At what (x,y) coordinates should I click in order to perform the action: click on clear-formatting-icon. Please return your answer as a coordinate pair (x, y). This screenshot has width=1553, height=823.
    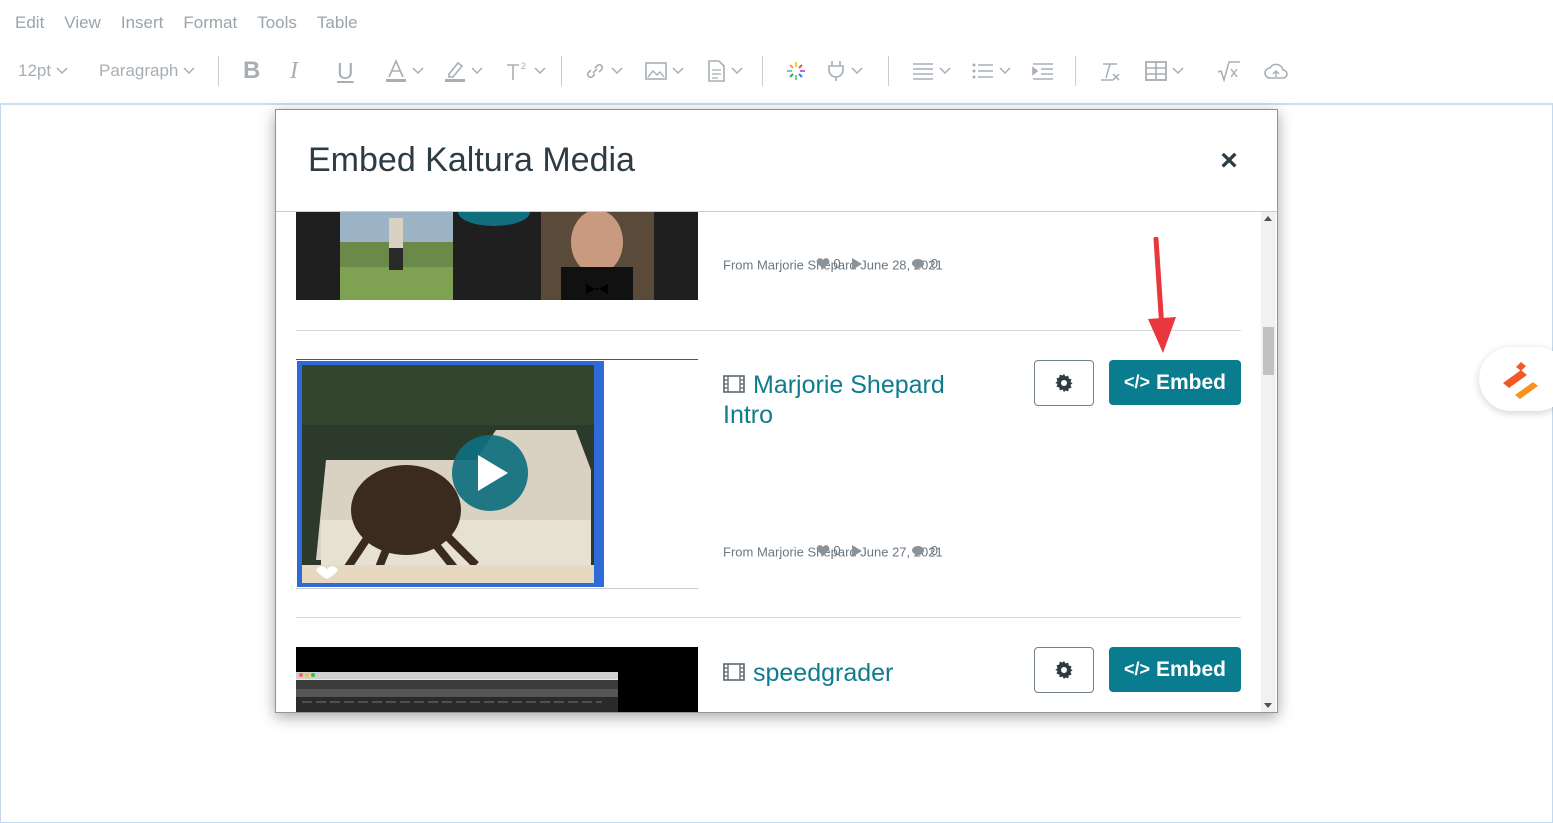
    Looking at the image, I should click on (1110, 72).